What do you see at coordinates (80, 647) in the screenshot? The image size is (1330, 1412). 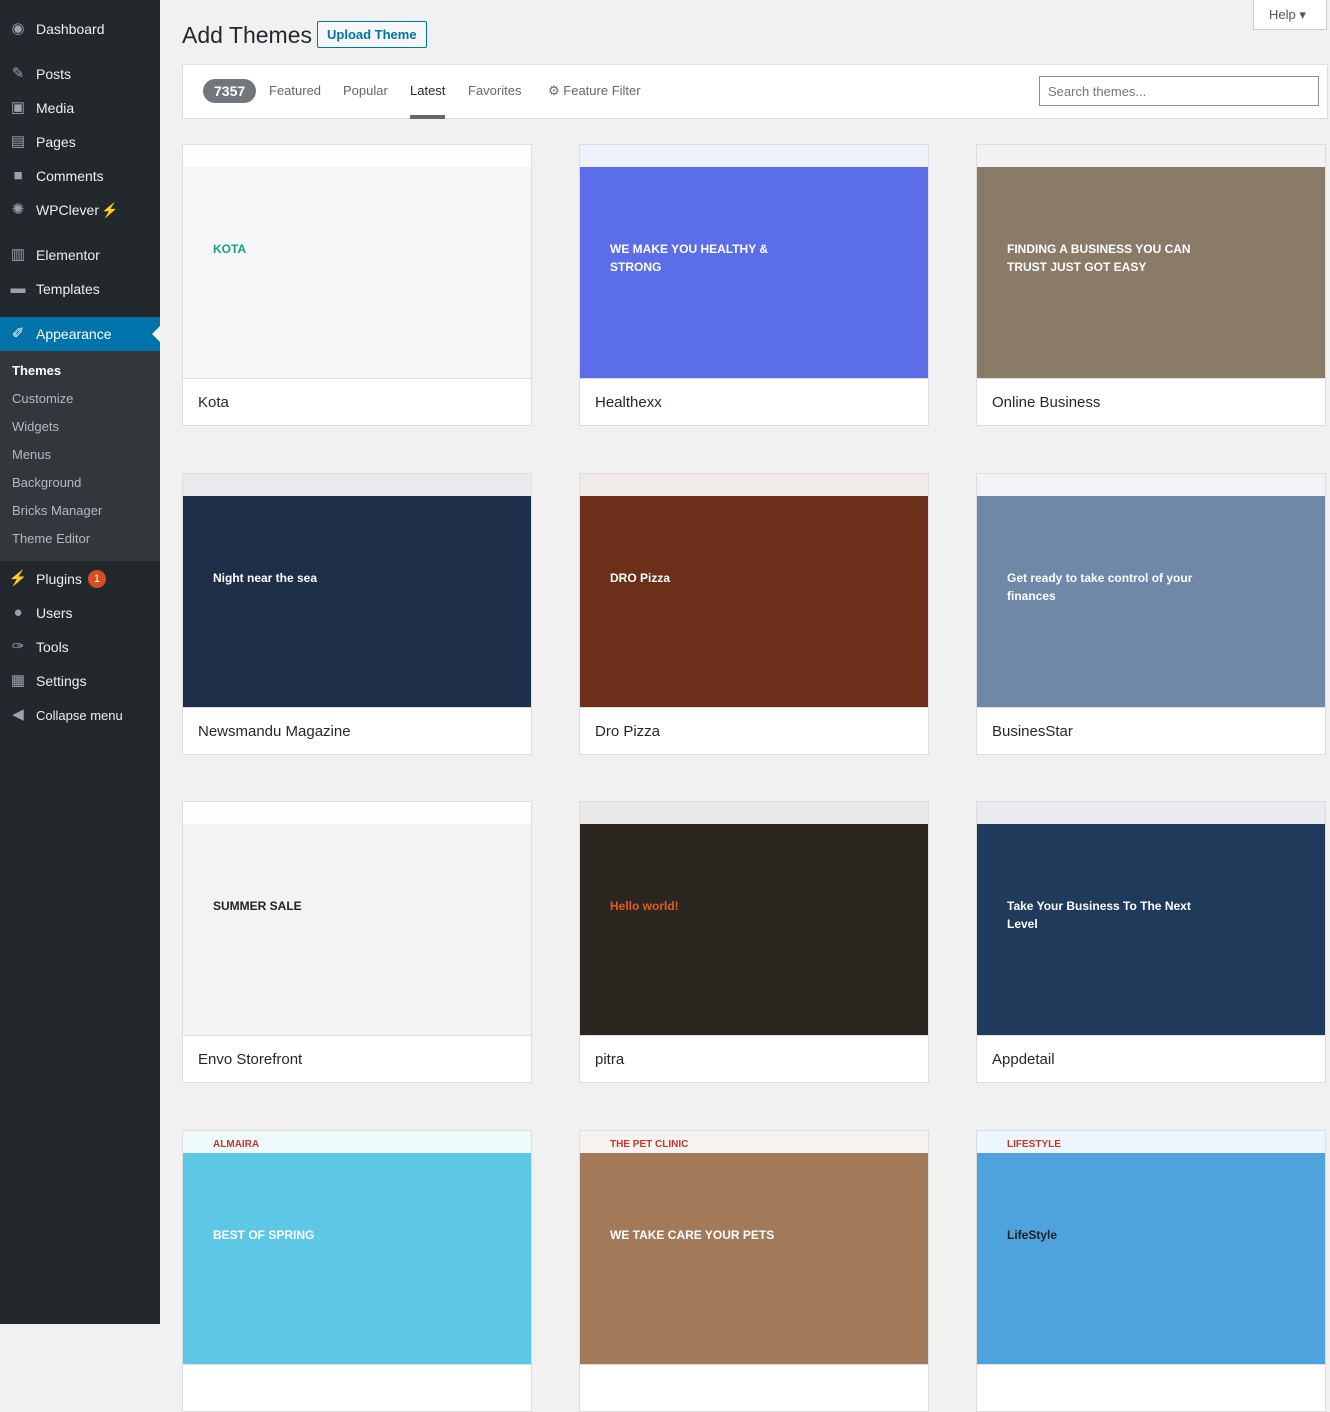 I see `sidebar-item-tools: ✑ Tools` at bounding box center [80, 647].